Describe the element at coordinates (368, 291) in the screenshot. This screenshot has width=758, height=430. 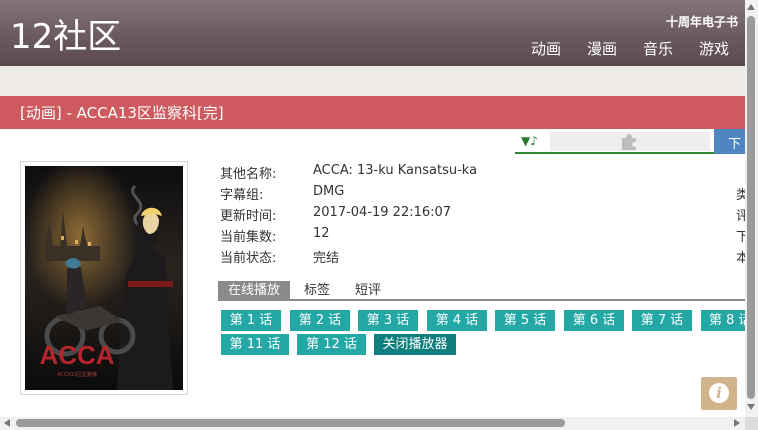
I see `tab-reviews: 短评` at that location.